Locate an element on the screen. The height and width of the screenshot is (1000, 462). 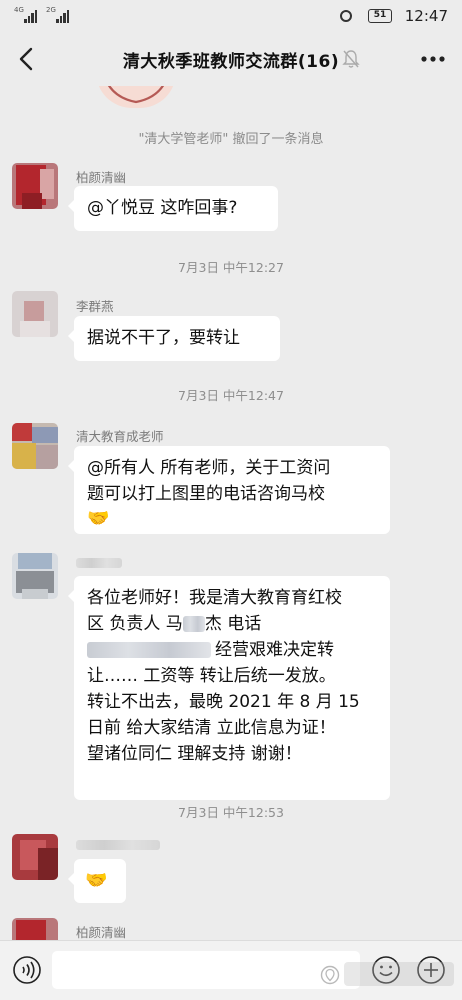
message-line: 望诸位同仁 理解支持 谢谢！ is located at coordinates (194, 754).